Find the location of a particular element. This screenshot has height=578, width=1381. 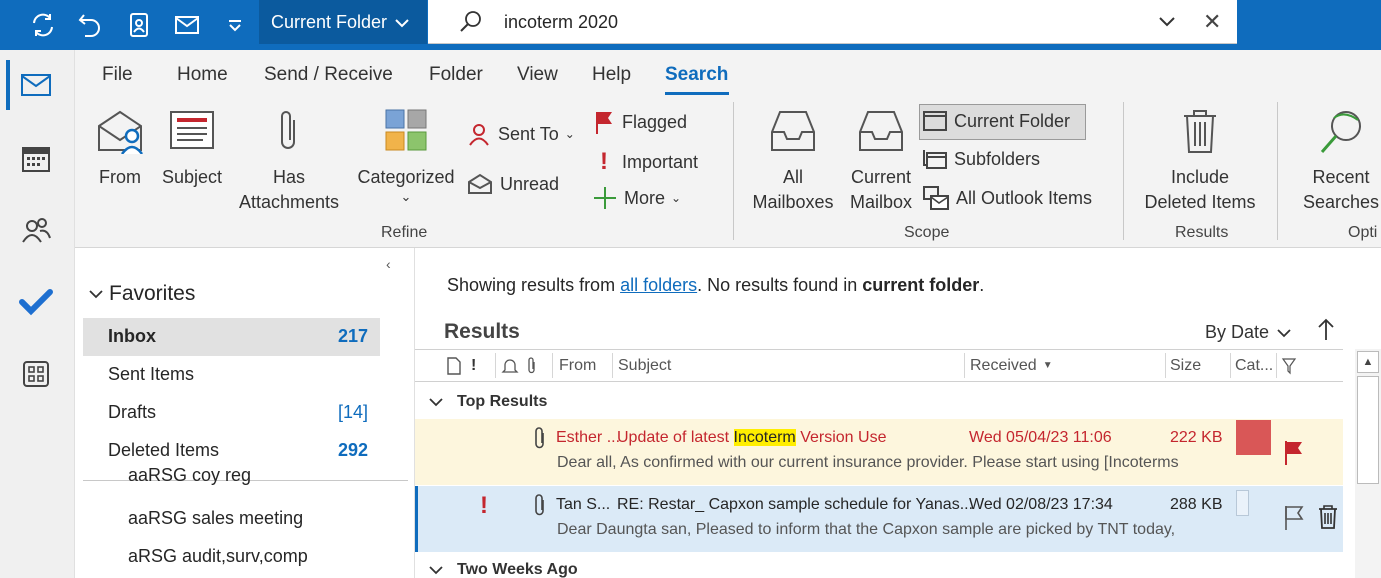

folder-drafts: Drafts [14] is located at coordinates (231, 413).